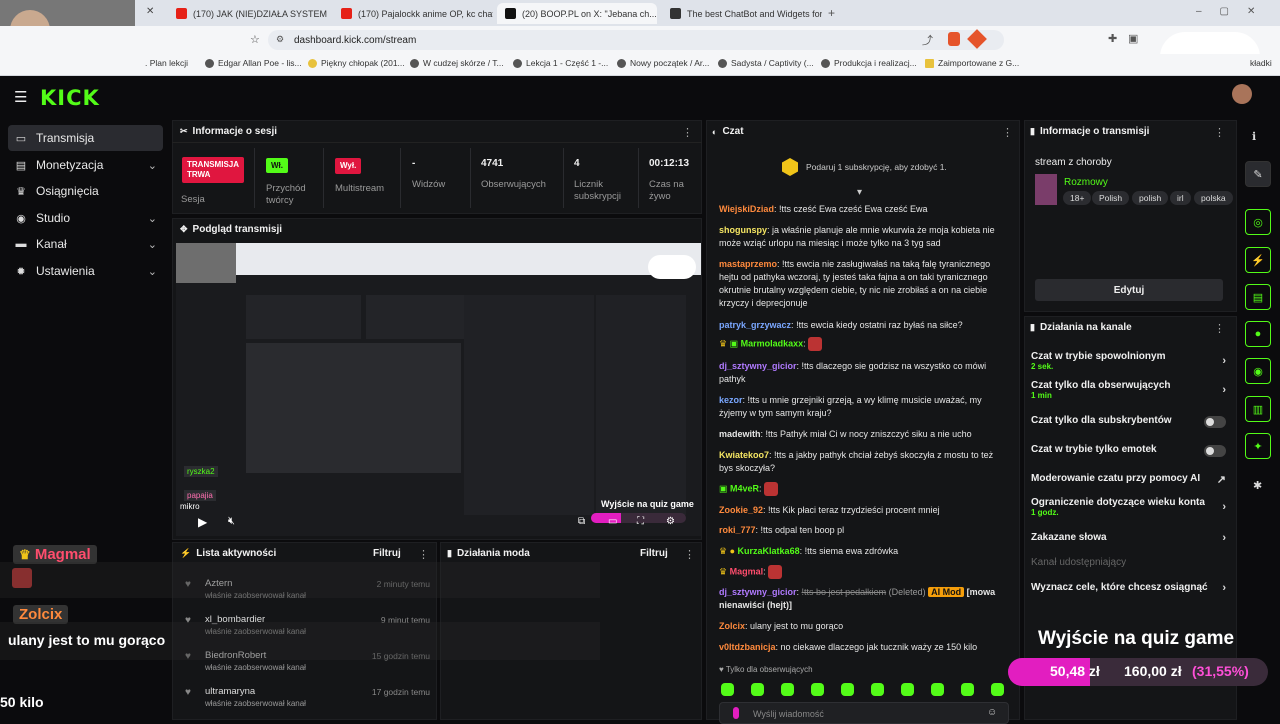 This screenshot has height=724, width=1280. What do you see at coordinates (746, 209) in the screenshot?
I see `chat-username: WiejskiDziad` at bounding box center [746, 209].